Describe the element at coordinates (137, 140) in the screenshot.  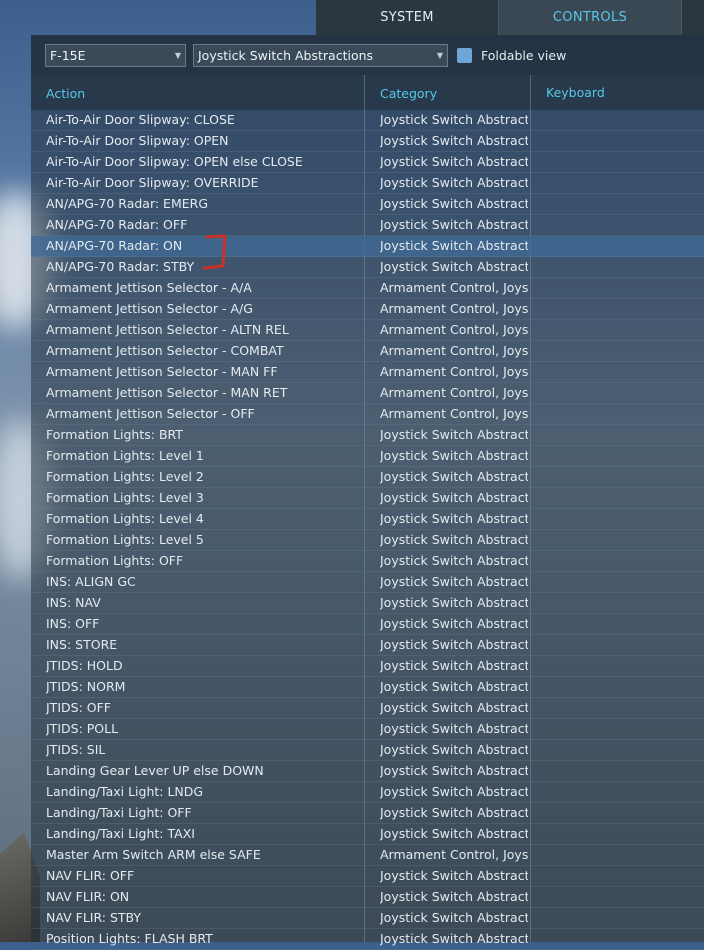
I see `action-cell: Air-To-Air Door Slipway: OPEN` at that location.